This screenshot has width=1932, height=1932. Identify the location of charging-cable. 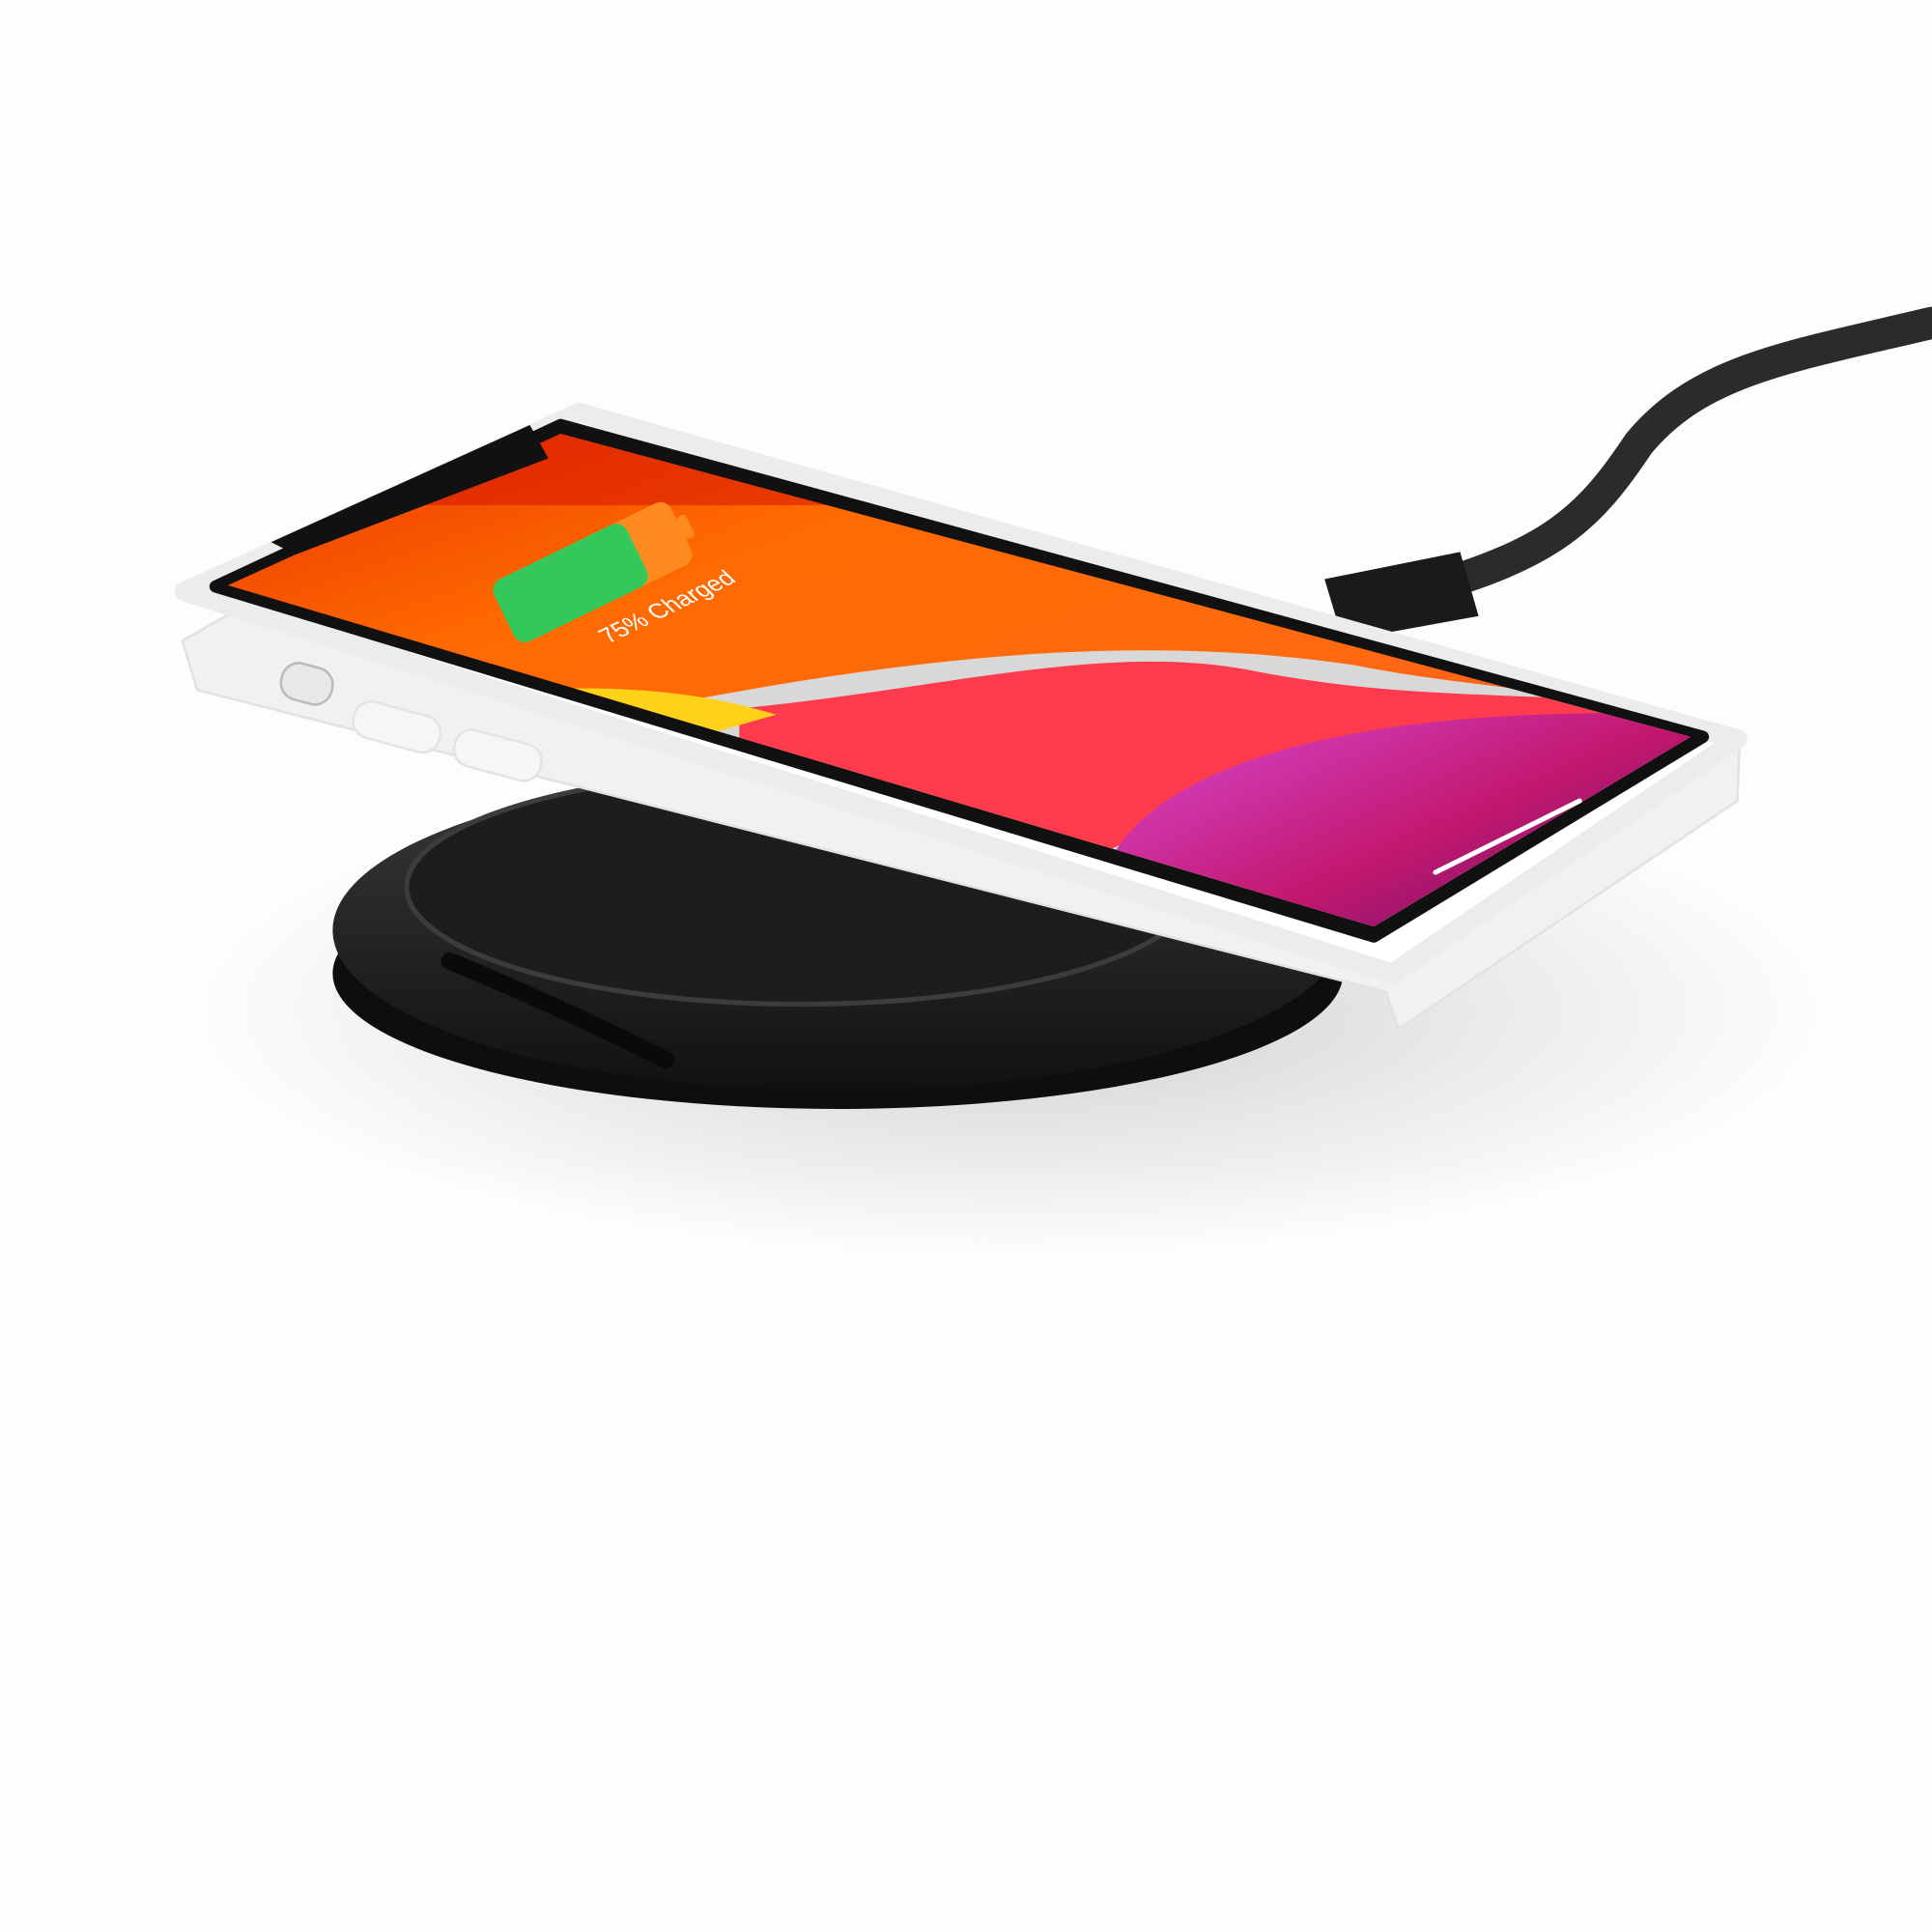
(1666, 457).